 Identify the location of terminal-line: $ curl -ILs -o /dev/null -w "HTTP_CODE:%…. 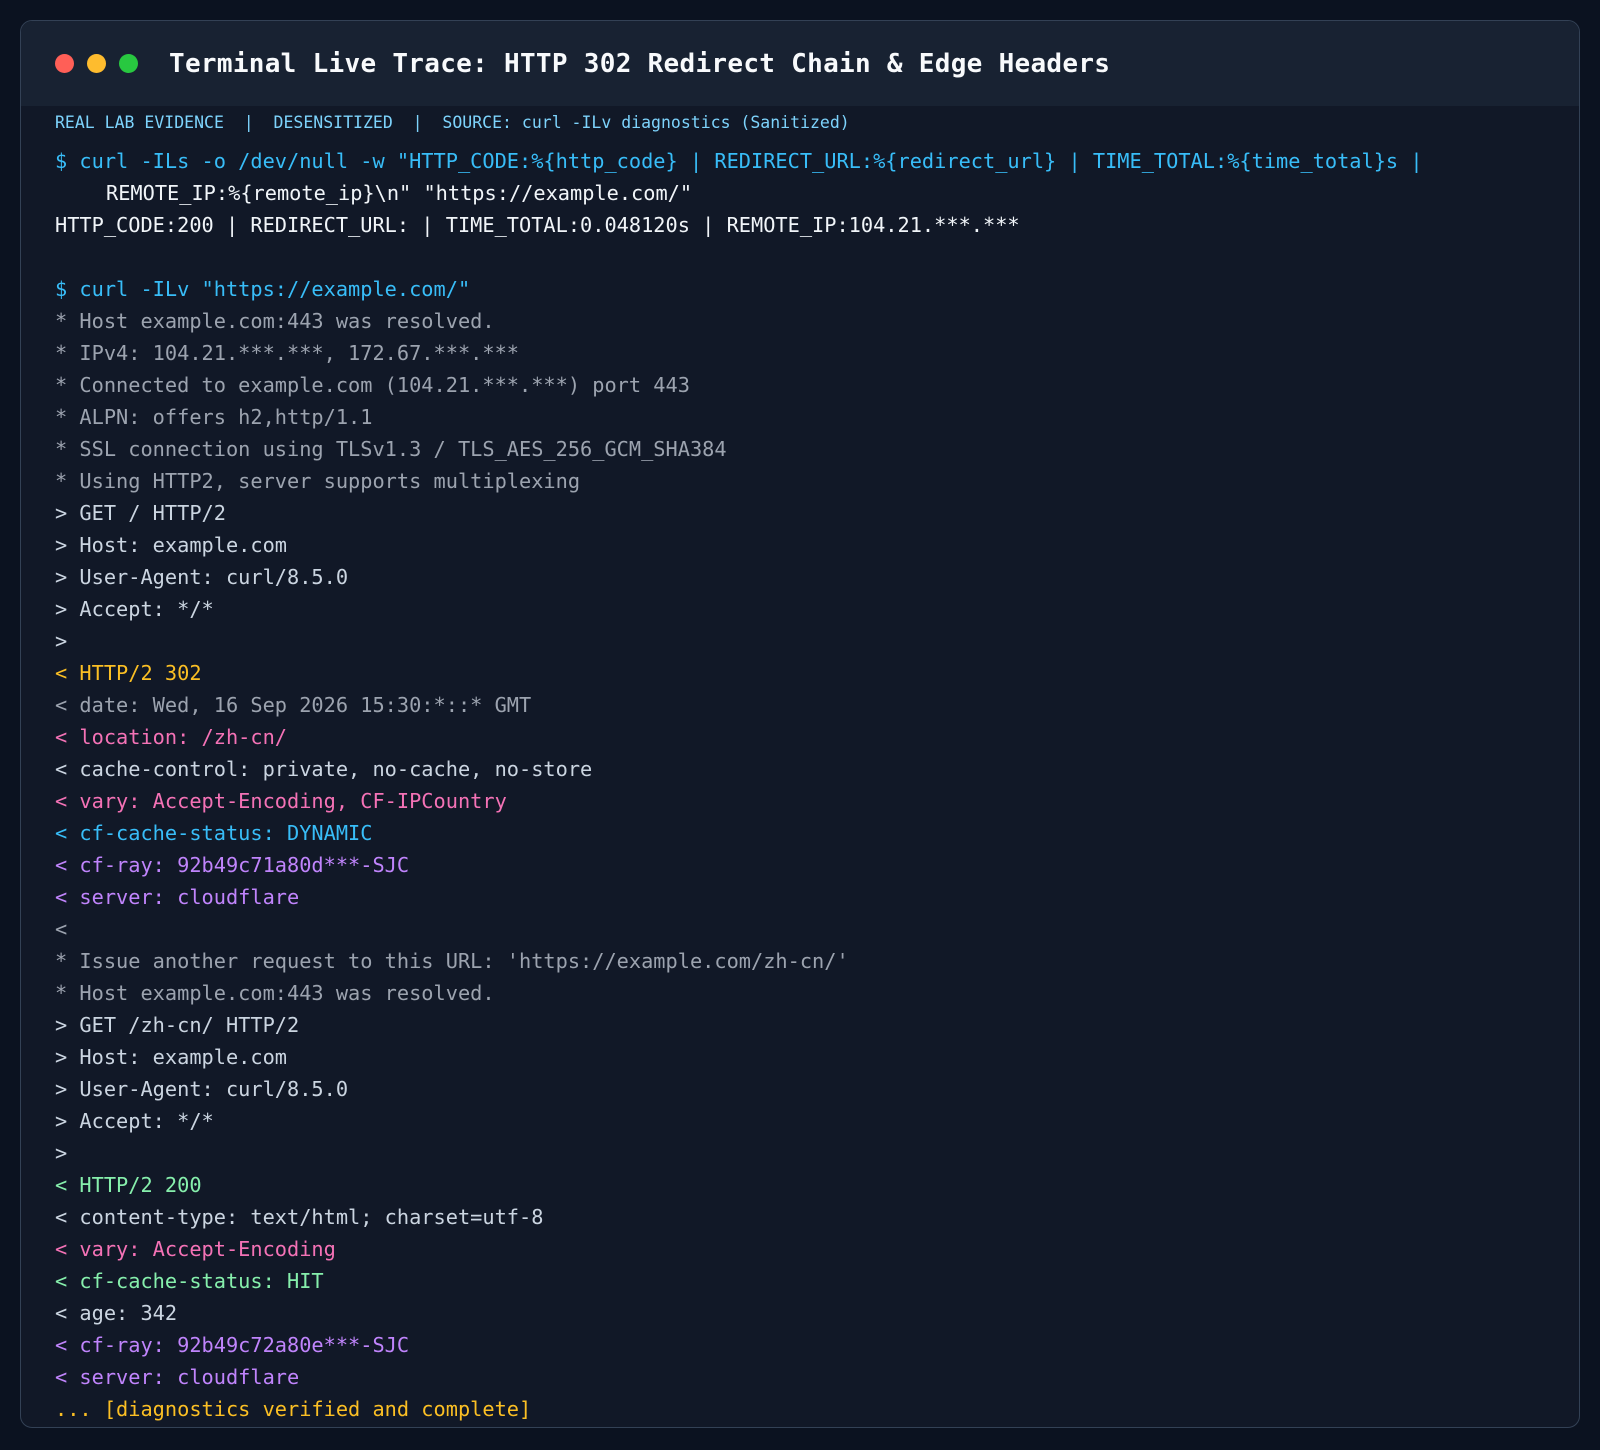
(739, 161).